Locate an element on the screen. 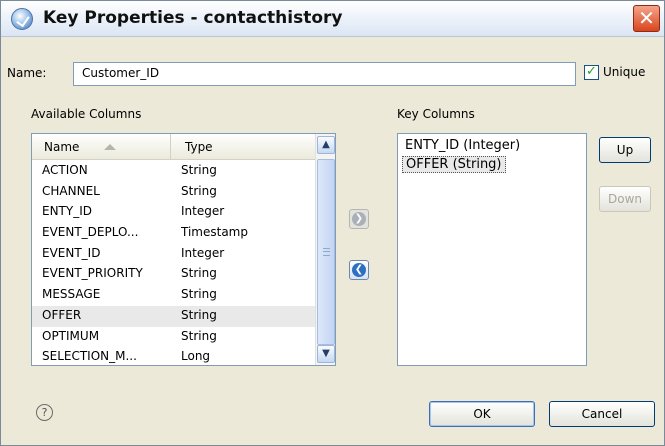 Image resolution: width=665 pixels, height=446 pixels. table-row: EVENT_DEPLO... Timestamp is located at coordinates (173, 233).